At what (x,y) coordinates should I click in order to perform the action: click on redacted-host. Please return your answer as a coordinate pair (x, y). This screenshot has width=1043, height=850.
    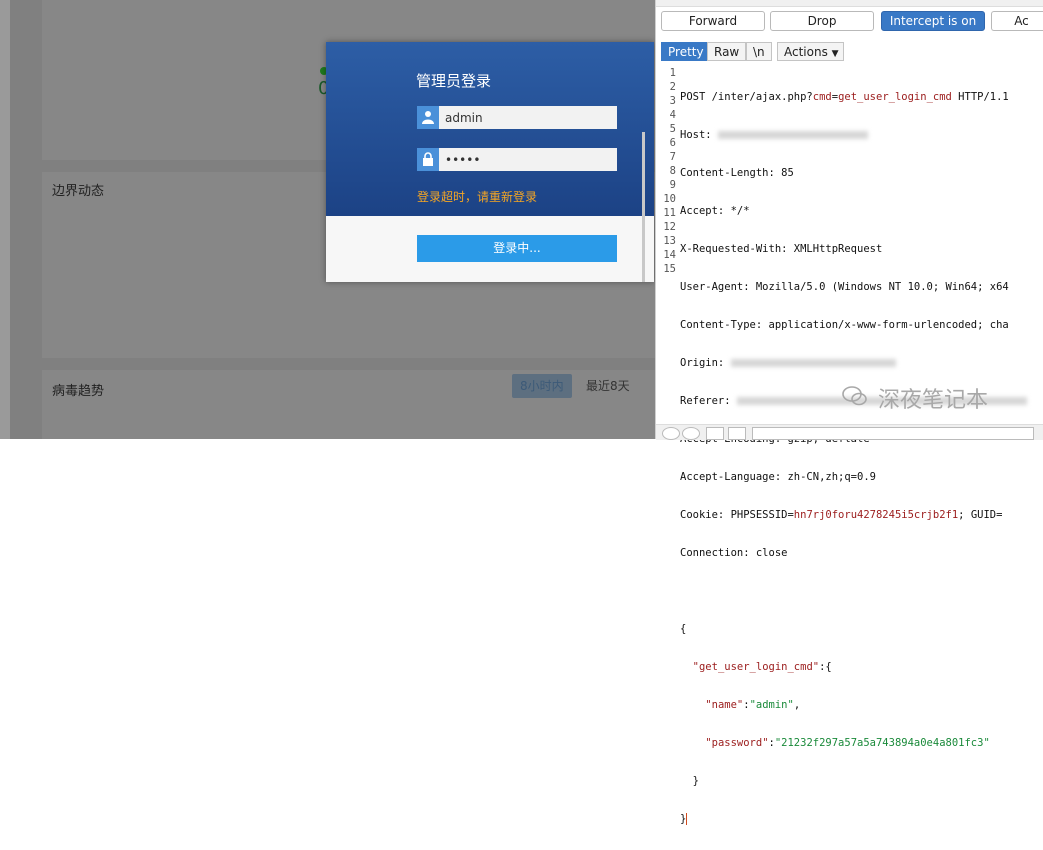
    Looking at the image, I should click on (792, 135).